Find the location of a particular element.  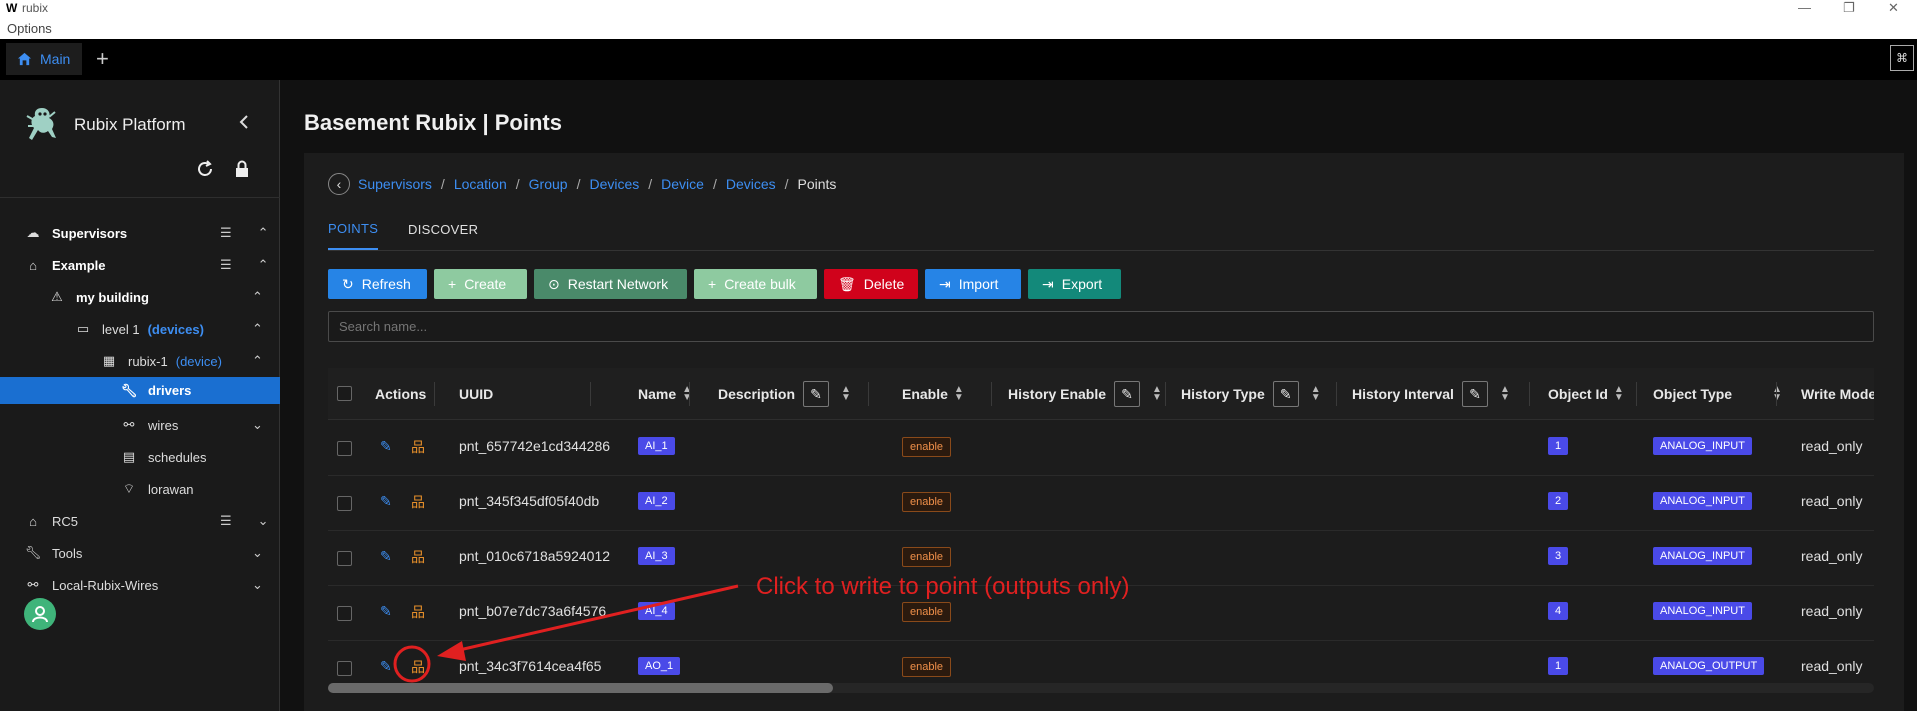

annotation-arrowhead is located at coordinates (451, 651).